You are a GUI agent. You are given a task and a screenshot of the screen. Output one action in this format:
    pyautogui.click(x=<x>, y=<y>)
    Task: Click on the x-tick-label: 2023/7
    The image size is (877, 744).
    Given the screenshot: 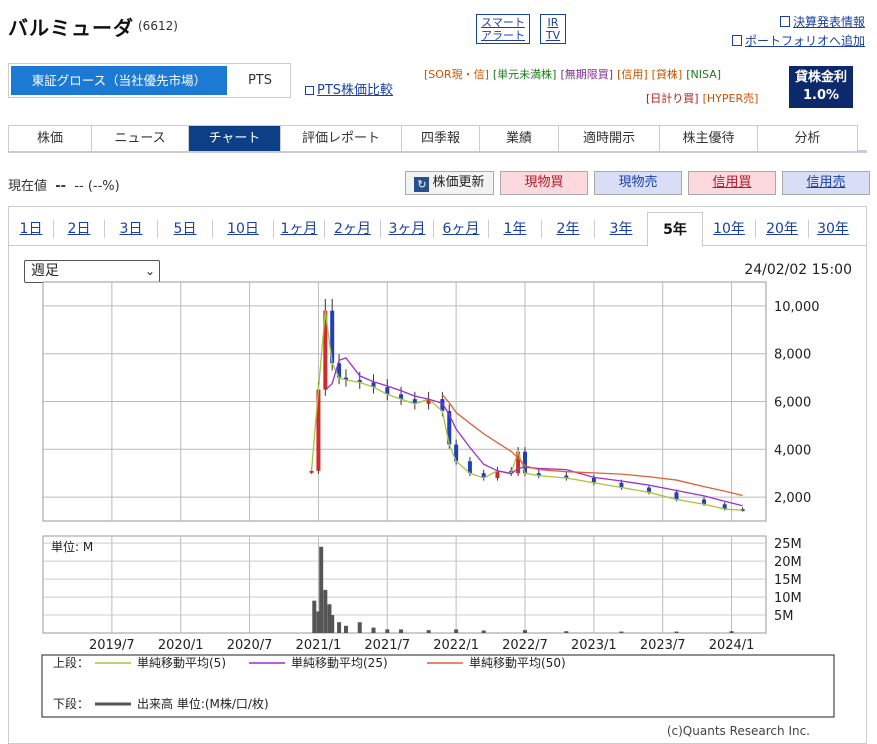 What is the action you would take?
    pyautogui.click(x=663, y=645)
    